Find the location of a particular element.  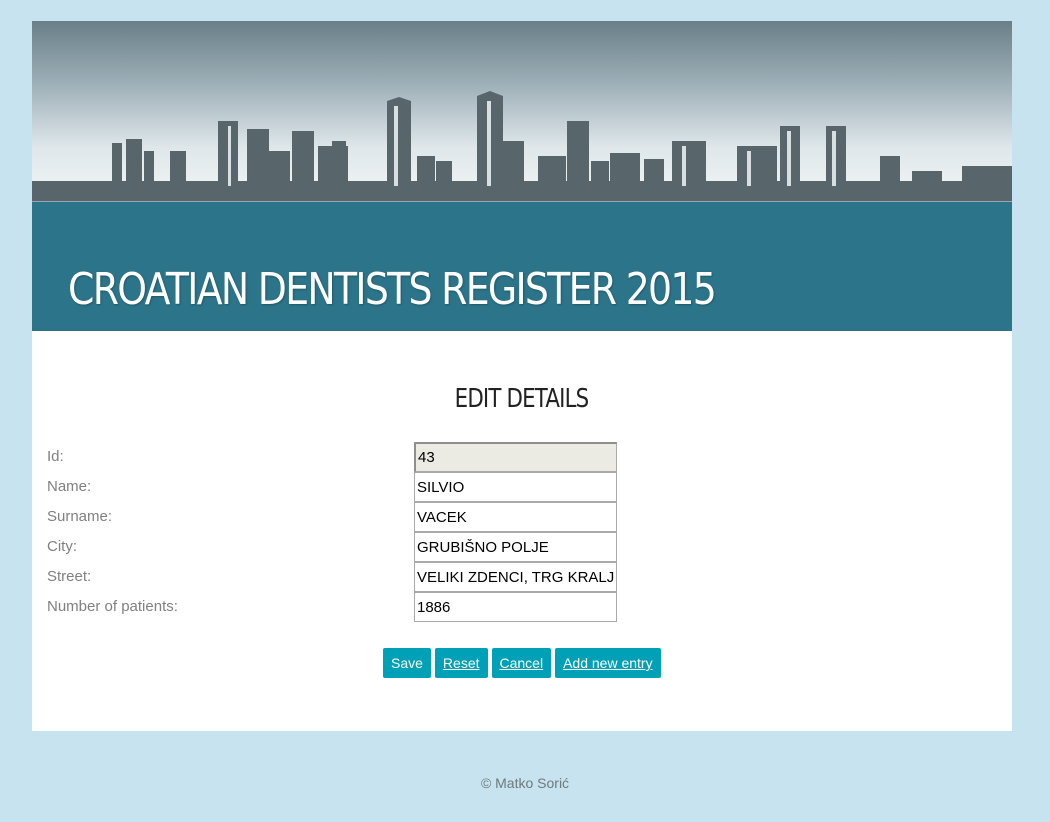

form-row-street: Street: is located at coordinates (332, 577).